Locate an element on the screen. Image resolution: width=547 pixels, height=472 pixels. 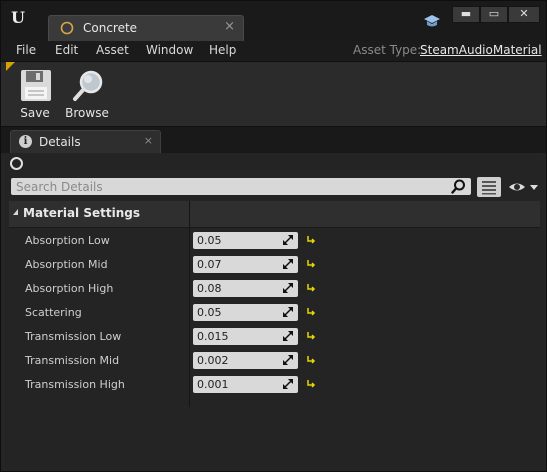
property-value-field: 0.08 is located at coordinates (245, 288).